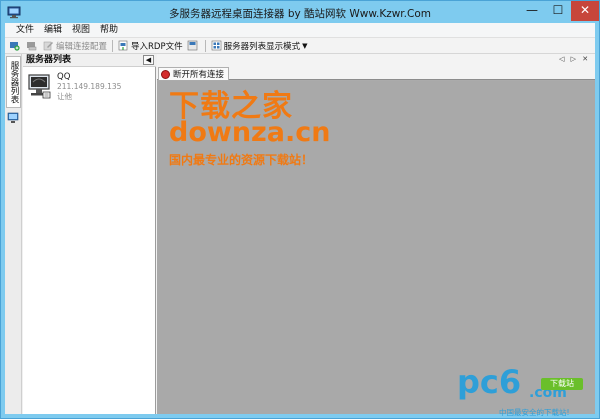 The image size is (600, 419). I want to click on title-bar: 多服务器远程桌面连接器 by 酷站网软 Www.Kzwr.Com — ☐ ✕, so click(300, 12).